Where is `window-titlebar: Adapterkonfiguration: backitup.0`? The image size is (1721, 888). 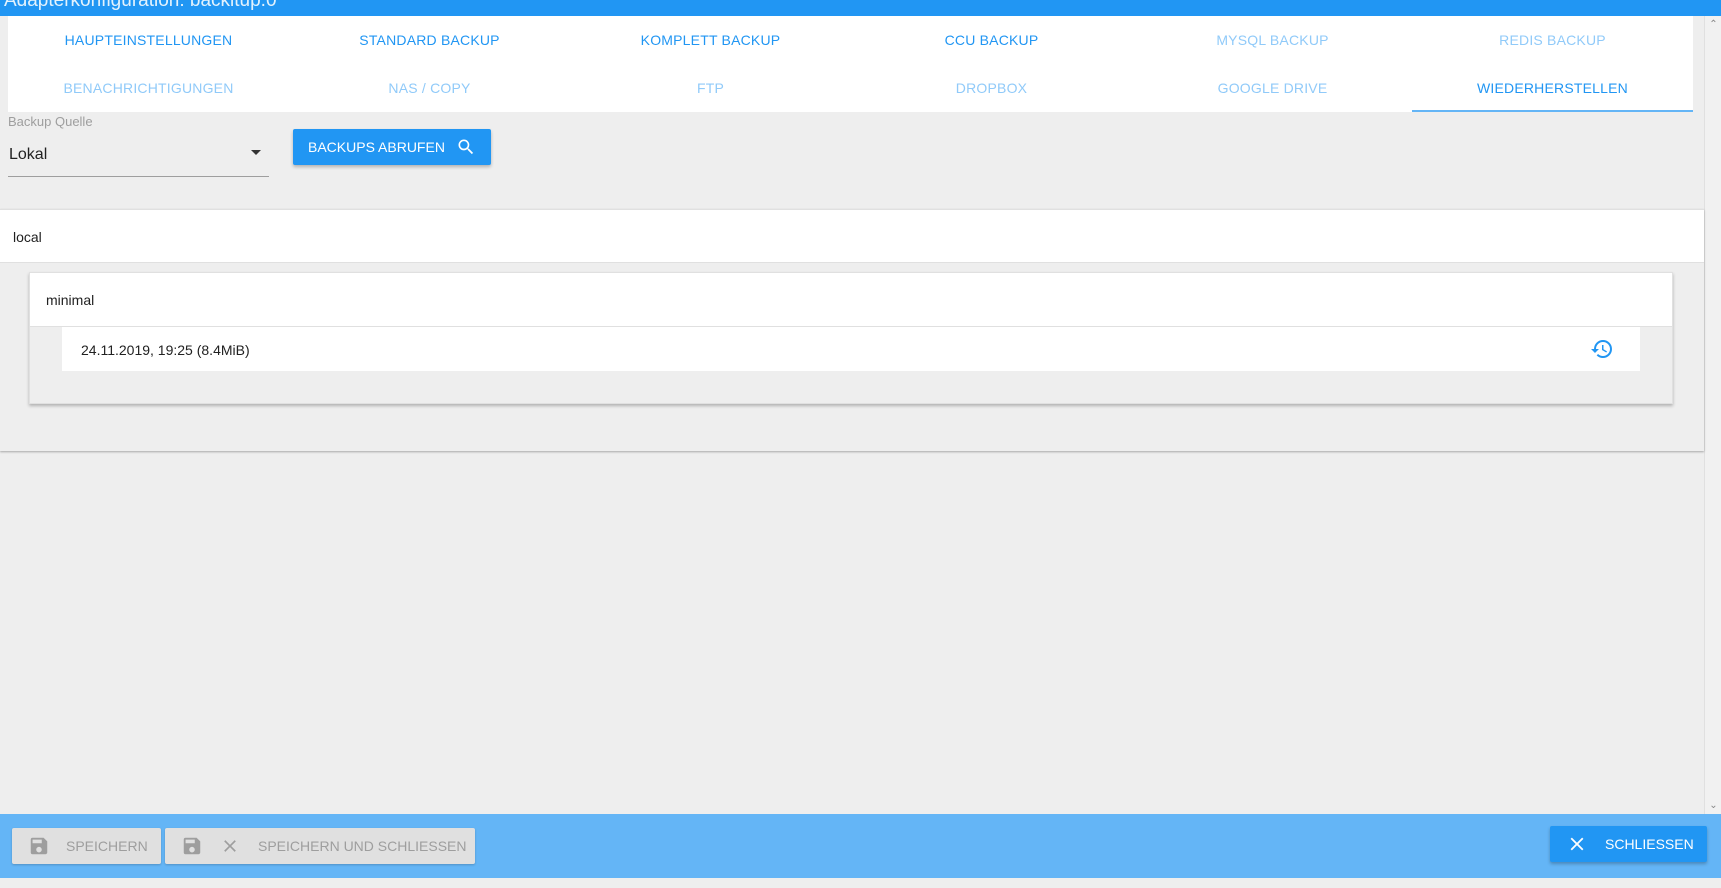 window-titlebar: Adapterkonfiguration: backitup.0 is located at coordinates (860, 8).